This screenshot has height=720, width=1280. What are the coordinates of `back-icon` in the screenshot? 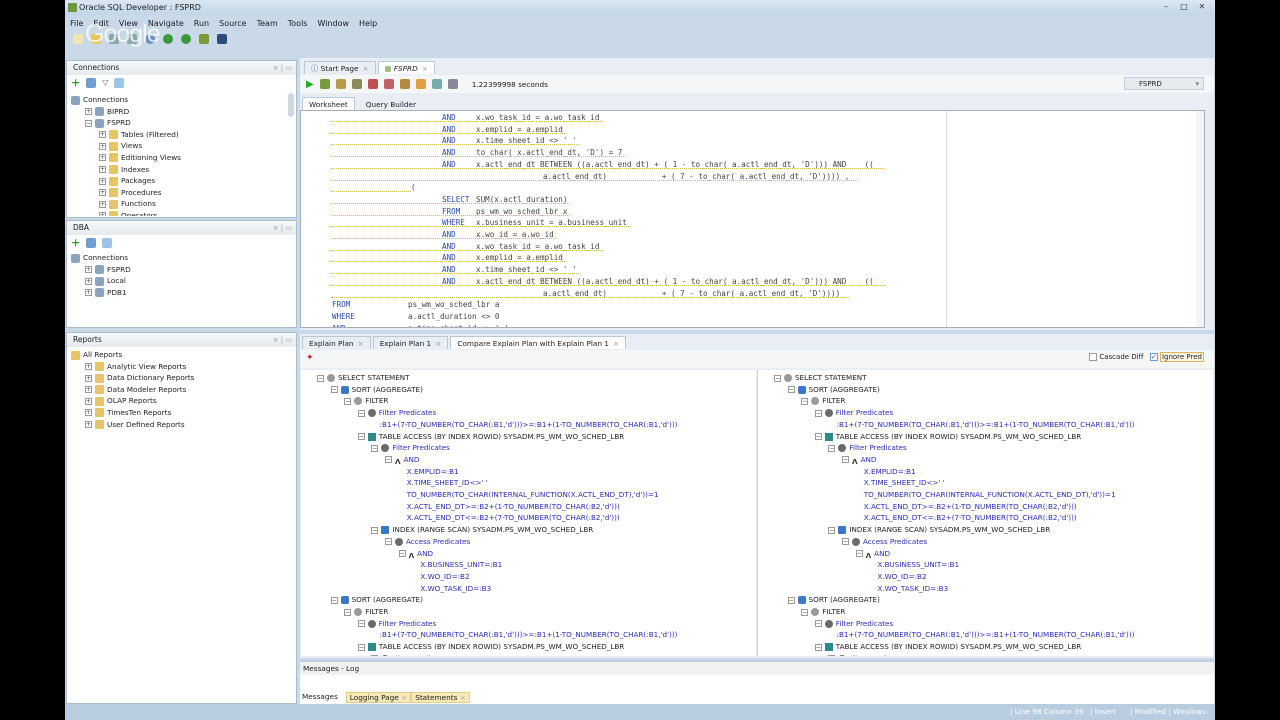 It's located at (168, 39).